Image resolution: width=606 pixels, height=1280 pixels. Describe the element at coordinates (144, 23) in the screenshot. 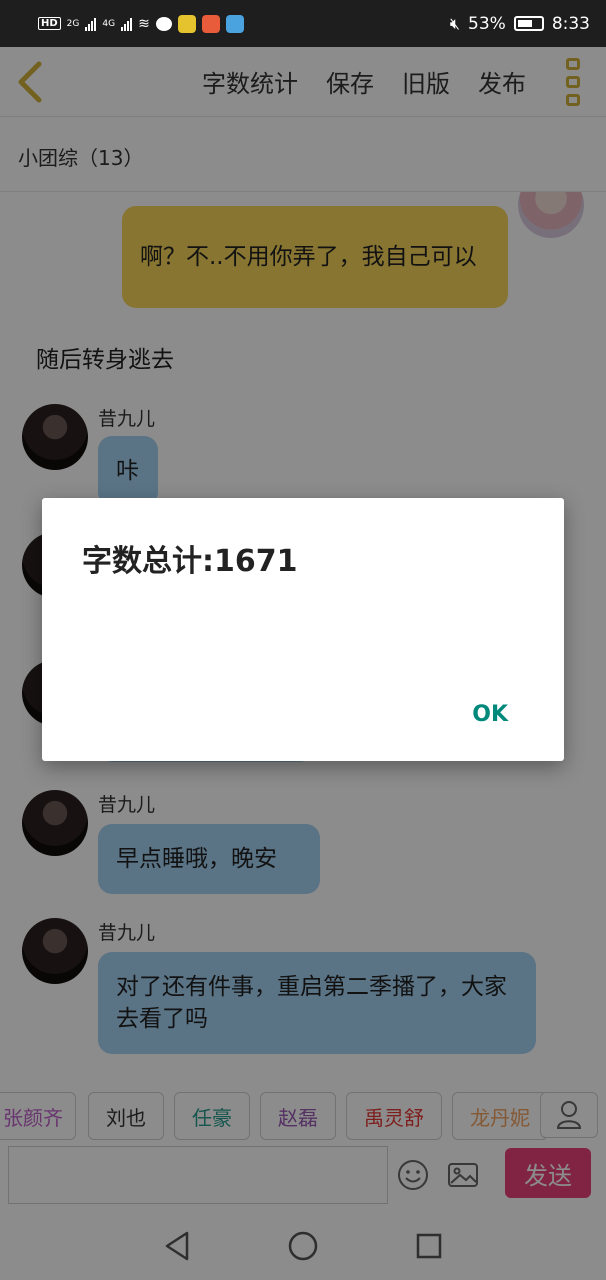

I see `wifi-icon: ≋` at that location.